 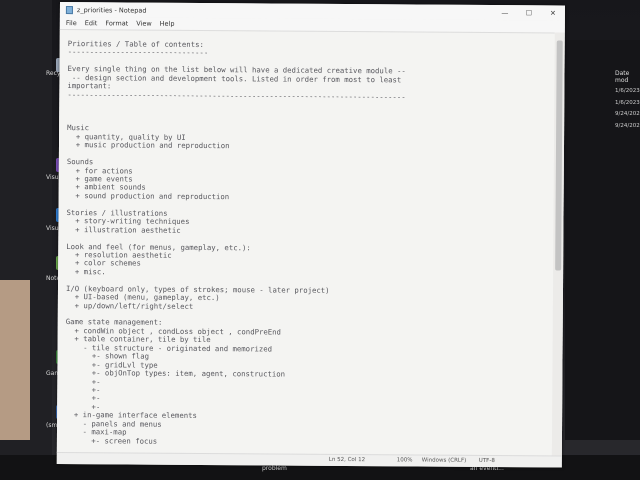 I want to click on maximize-button: ☐, so click(x=529, y=13).